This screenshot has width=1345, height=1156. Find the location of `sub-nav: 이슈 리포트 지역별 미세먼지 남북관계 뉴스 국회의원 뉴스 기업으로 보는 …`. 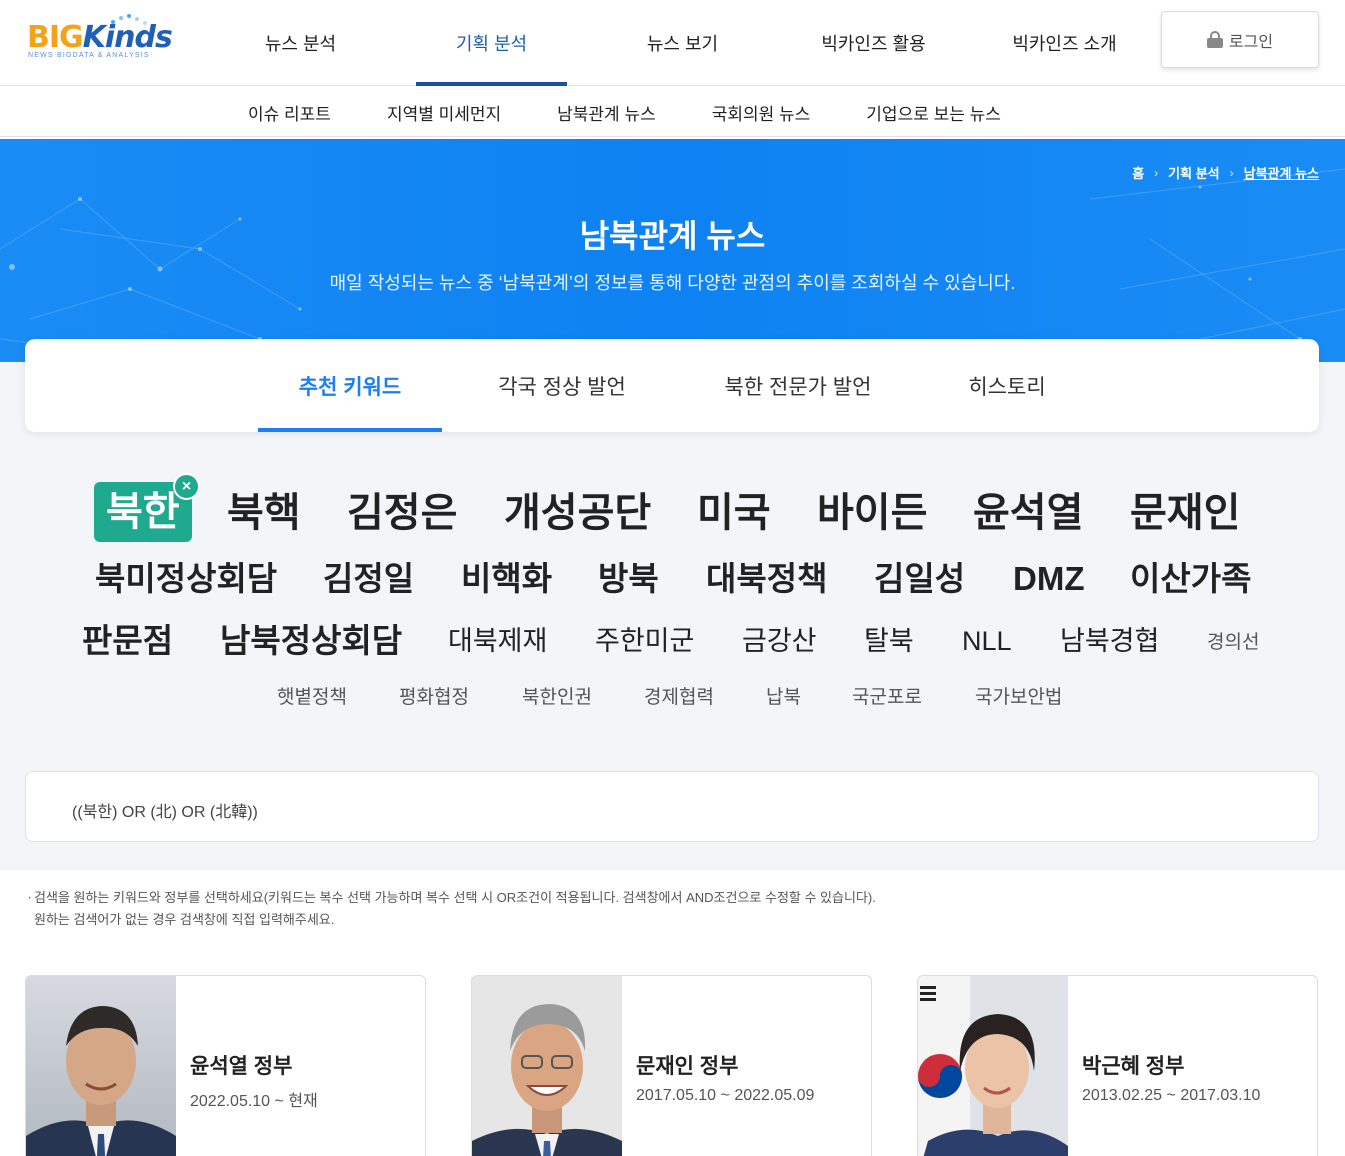

sub-nav: 이슈 리포트 지역별 미세먼지 남북관계 뉴스 국회의원 뉴스 기업으로 보는 … is located at coordinates (672, 112).